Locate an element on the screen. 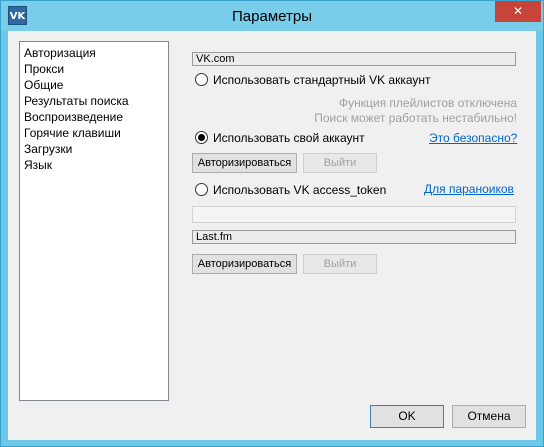 The width and height of the screenshot is (544, 447). sidebar-item-general: Общие is located at coordinates (96, 85).